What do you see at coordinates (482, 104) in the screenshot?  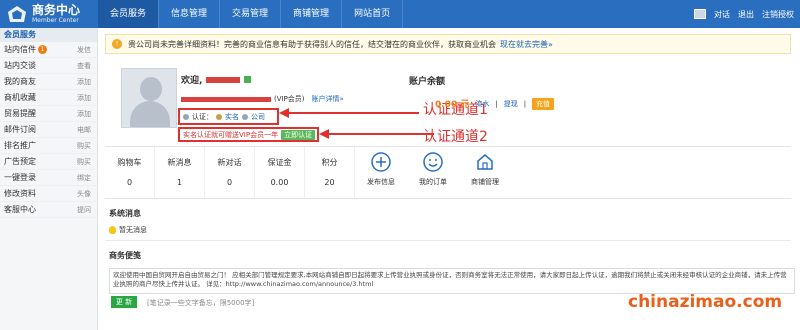 I see `transactions-link: 流水` at bounding box center [482, 104].